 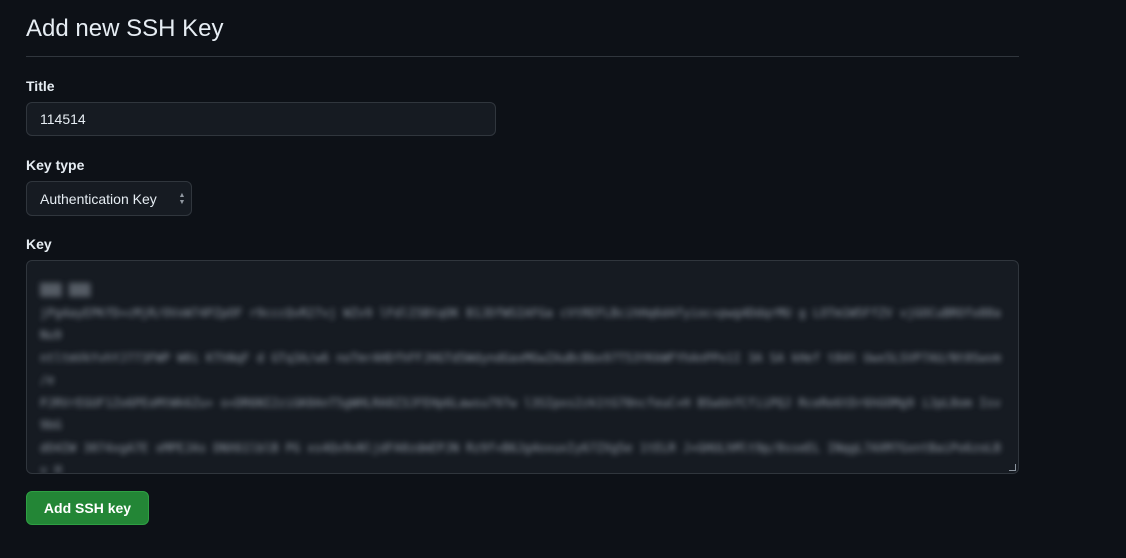 What do you see at coordinates (39, 244) in the screenshot?
I see `key-label: Key` at bounding box center [39, 244].